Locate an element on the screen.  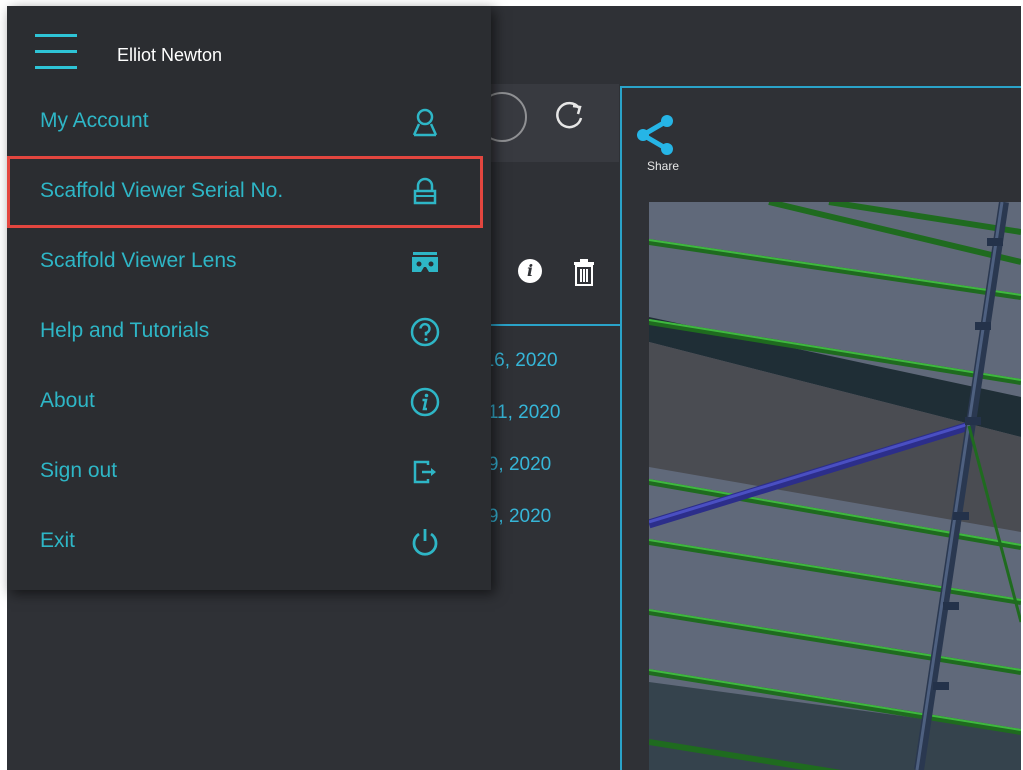
menu-item-label: Sign out is located at coordinates (79, 470).